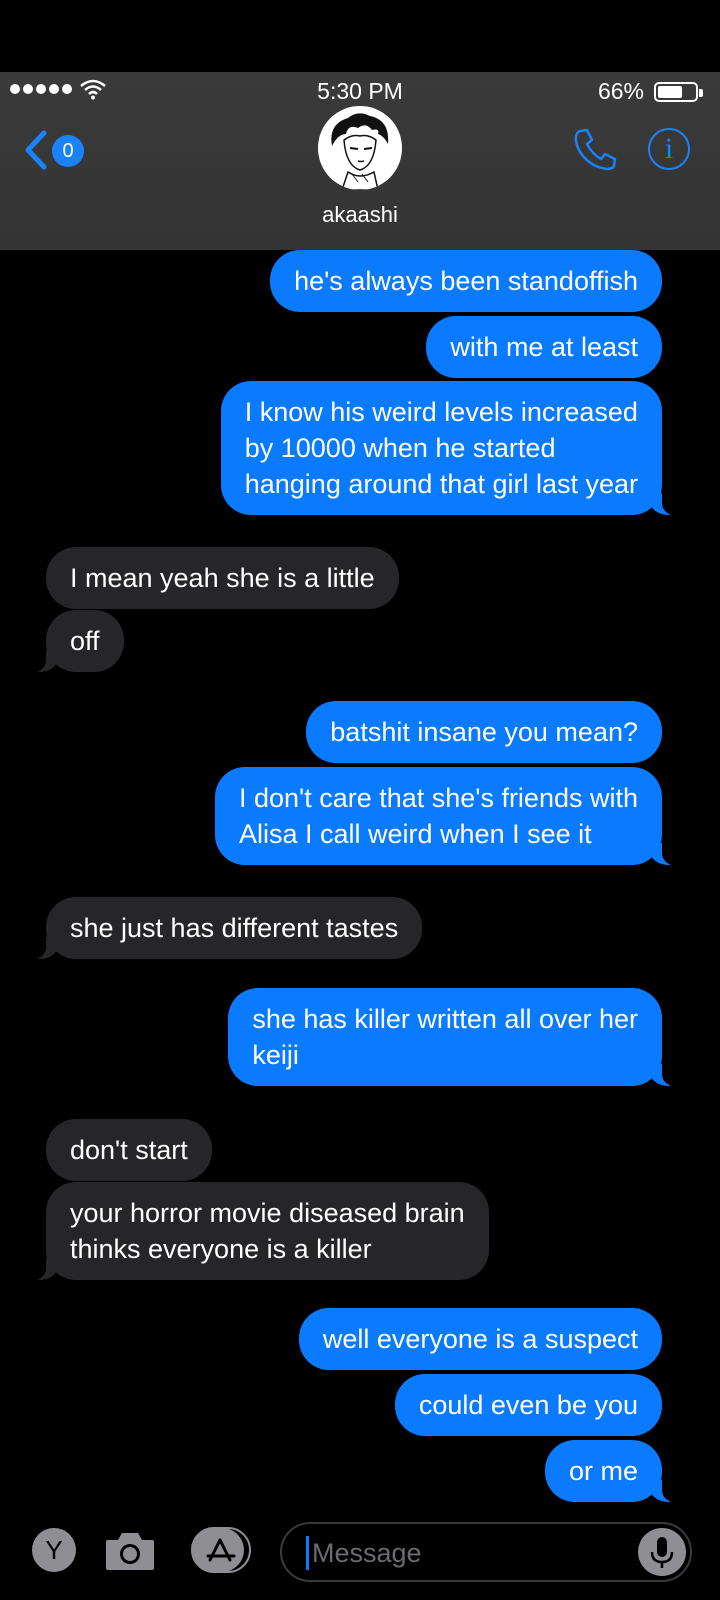 The image size is (720, 1600). Describe the element at coordinates (528, 1405) in the screenshot. I see `message-bubble-sent: could even be you` at that location.